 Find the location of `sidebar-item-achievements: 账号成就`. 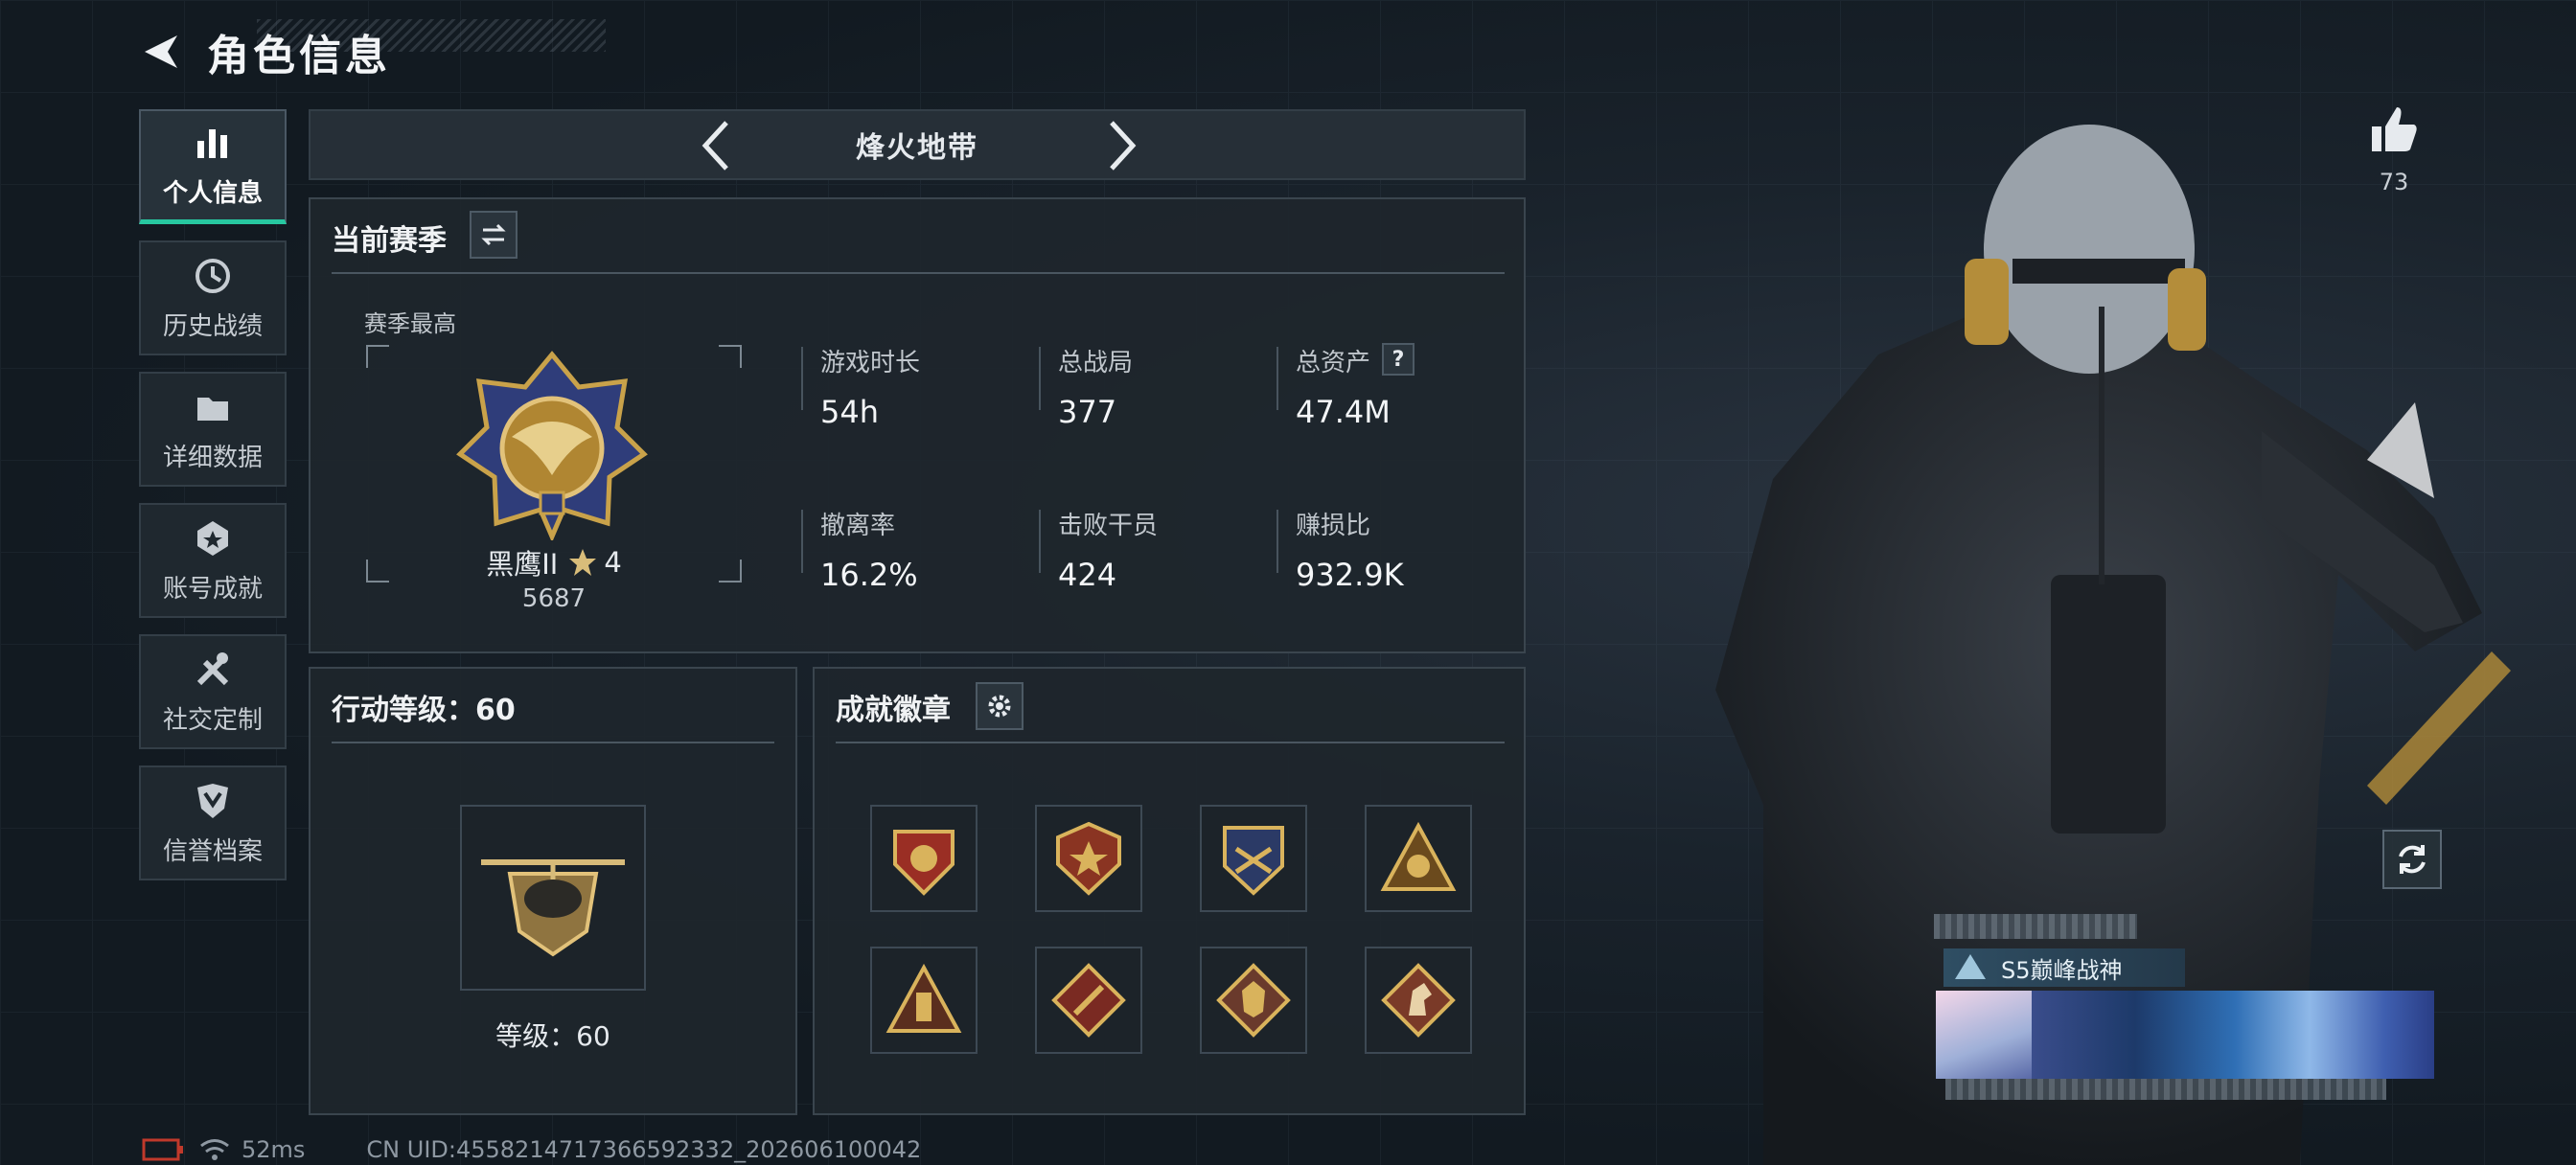

sidebar-item-achievements: 账号成就 is located at coordinates (213, 561).